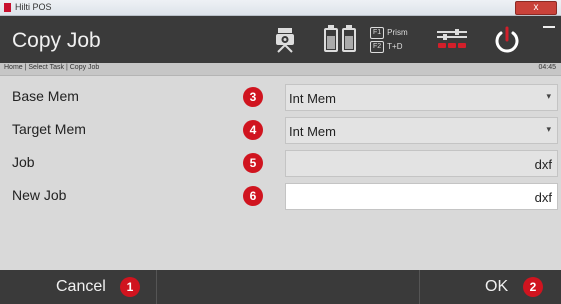  Describe the element at coordinates (331, 38) in the screenshot. I see `battery-1-icon` at that location.